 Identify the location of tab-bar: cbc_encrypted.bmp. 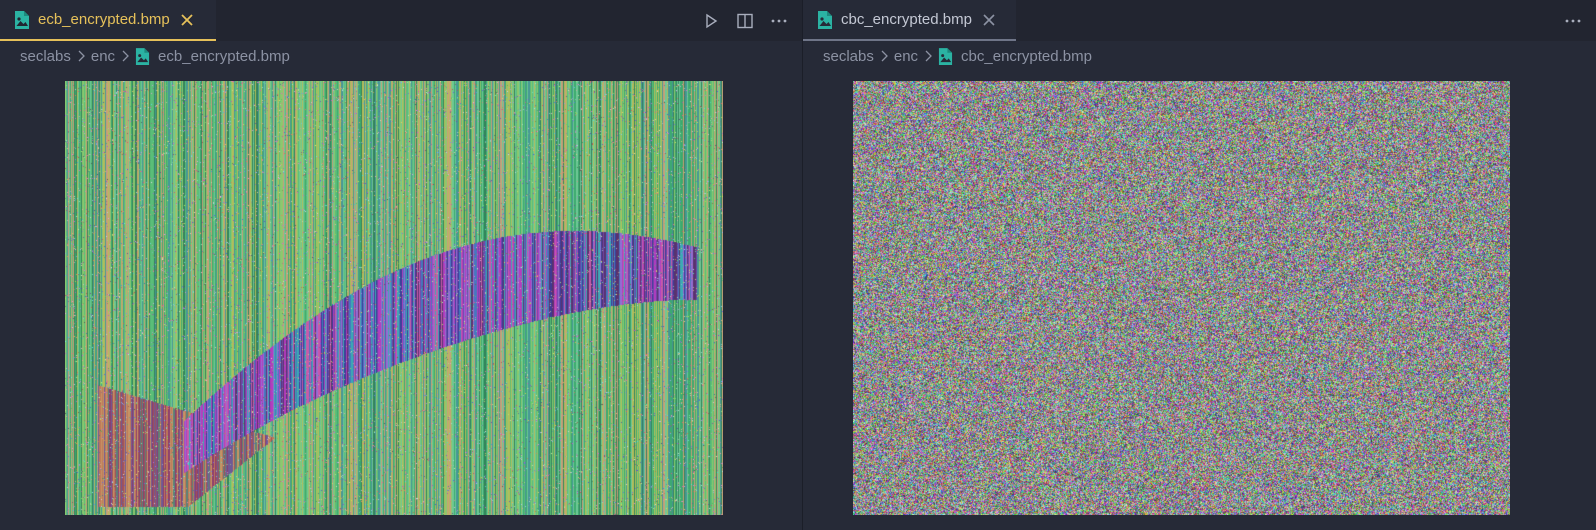
(1199, 20).